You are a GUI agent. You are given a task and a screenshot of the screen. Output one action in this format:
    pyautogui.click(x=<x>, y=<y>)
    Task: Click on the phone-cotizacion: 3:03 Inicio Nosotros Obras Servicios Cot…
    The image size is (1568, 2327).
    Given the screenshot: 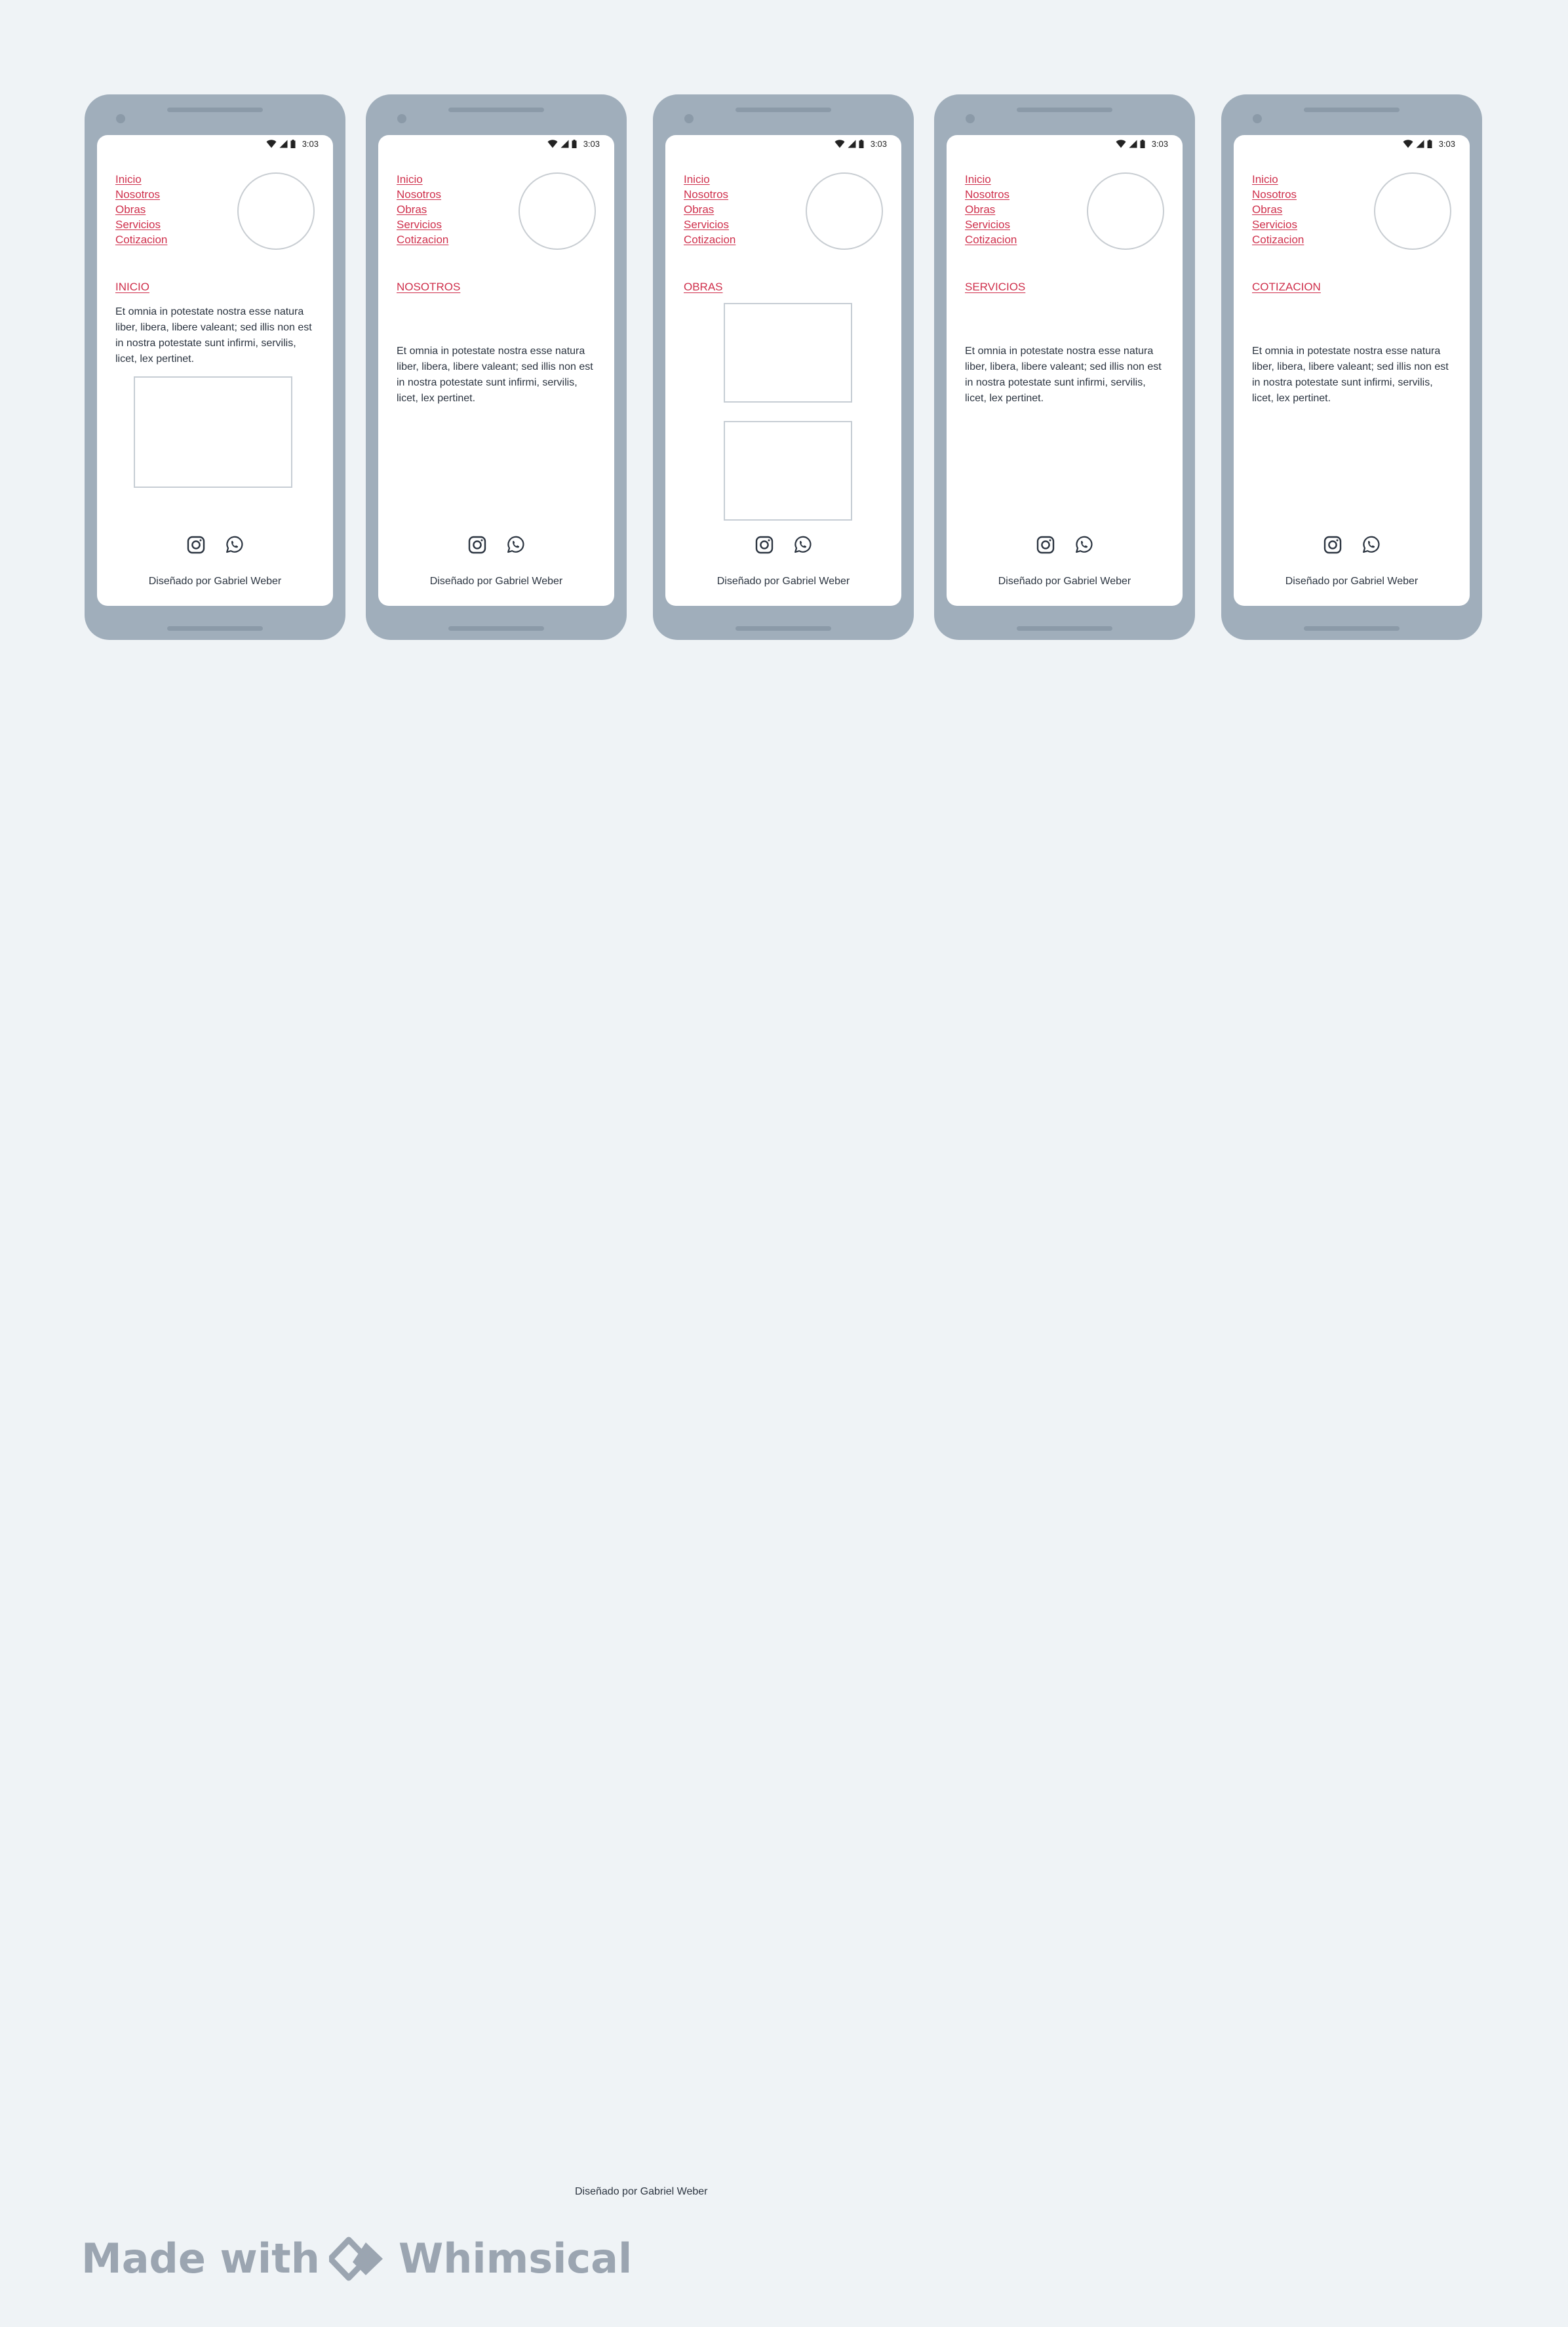 What is the action you would take?
    pyautogui.click(x=1351, y=367)
    